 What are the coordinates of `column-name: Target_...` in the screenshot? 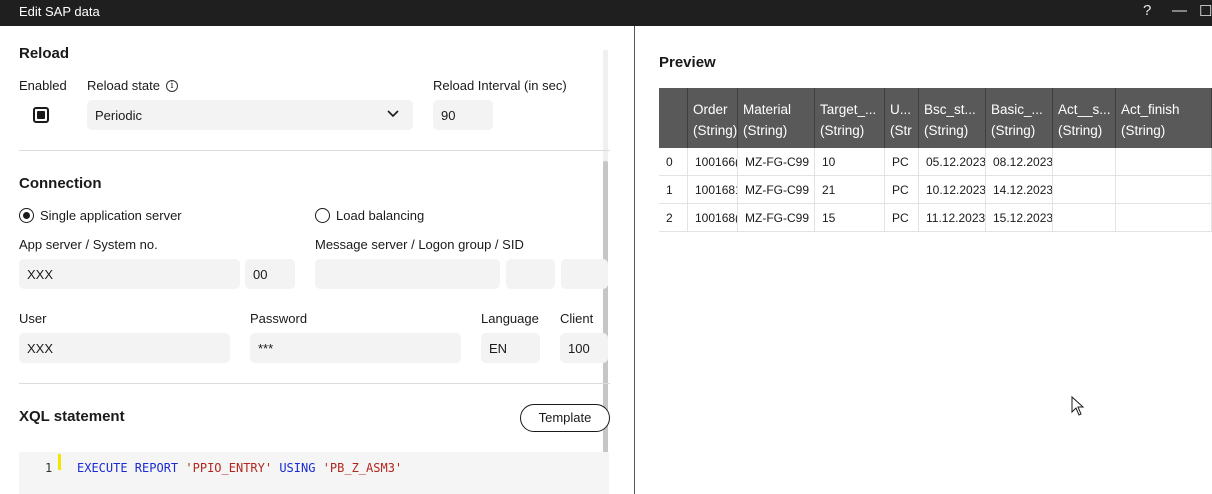 It's located at (848, 109).